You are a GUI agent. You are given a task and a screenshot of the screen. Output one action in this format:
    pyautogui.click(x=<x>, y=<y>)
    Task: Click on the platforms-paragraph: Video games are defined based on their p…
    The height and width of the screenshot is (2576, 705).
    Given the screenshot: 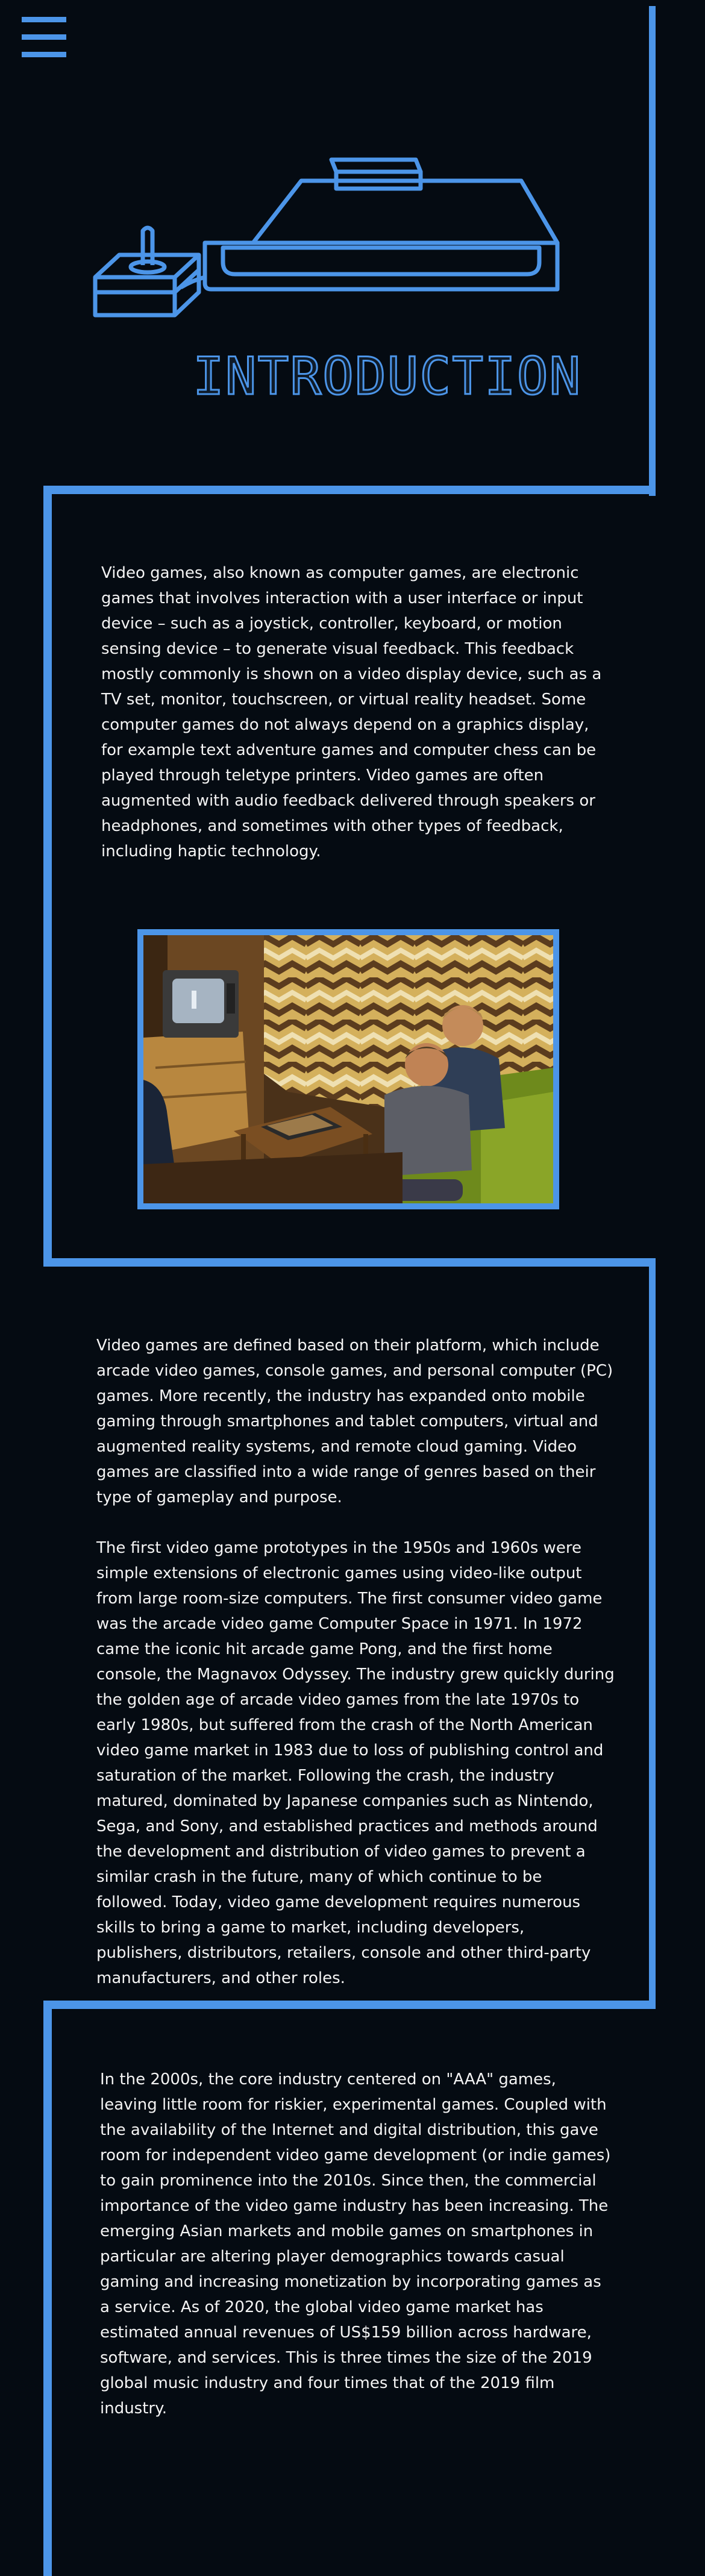 What is the action you would take?
    pyautogui.click(x=354, y=1421)
    